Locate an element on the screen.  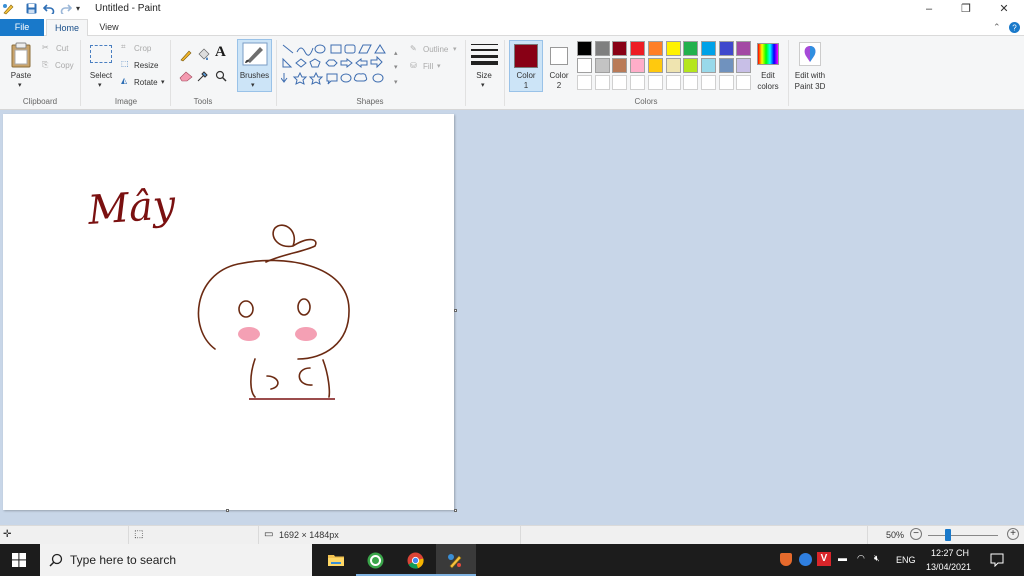
pencil-icon is located at coordinates (186, 55).